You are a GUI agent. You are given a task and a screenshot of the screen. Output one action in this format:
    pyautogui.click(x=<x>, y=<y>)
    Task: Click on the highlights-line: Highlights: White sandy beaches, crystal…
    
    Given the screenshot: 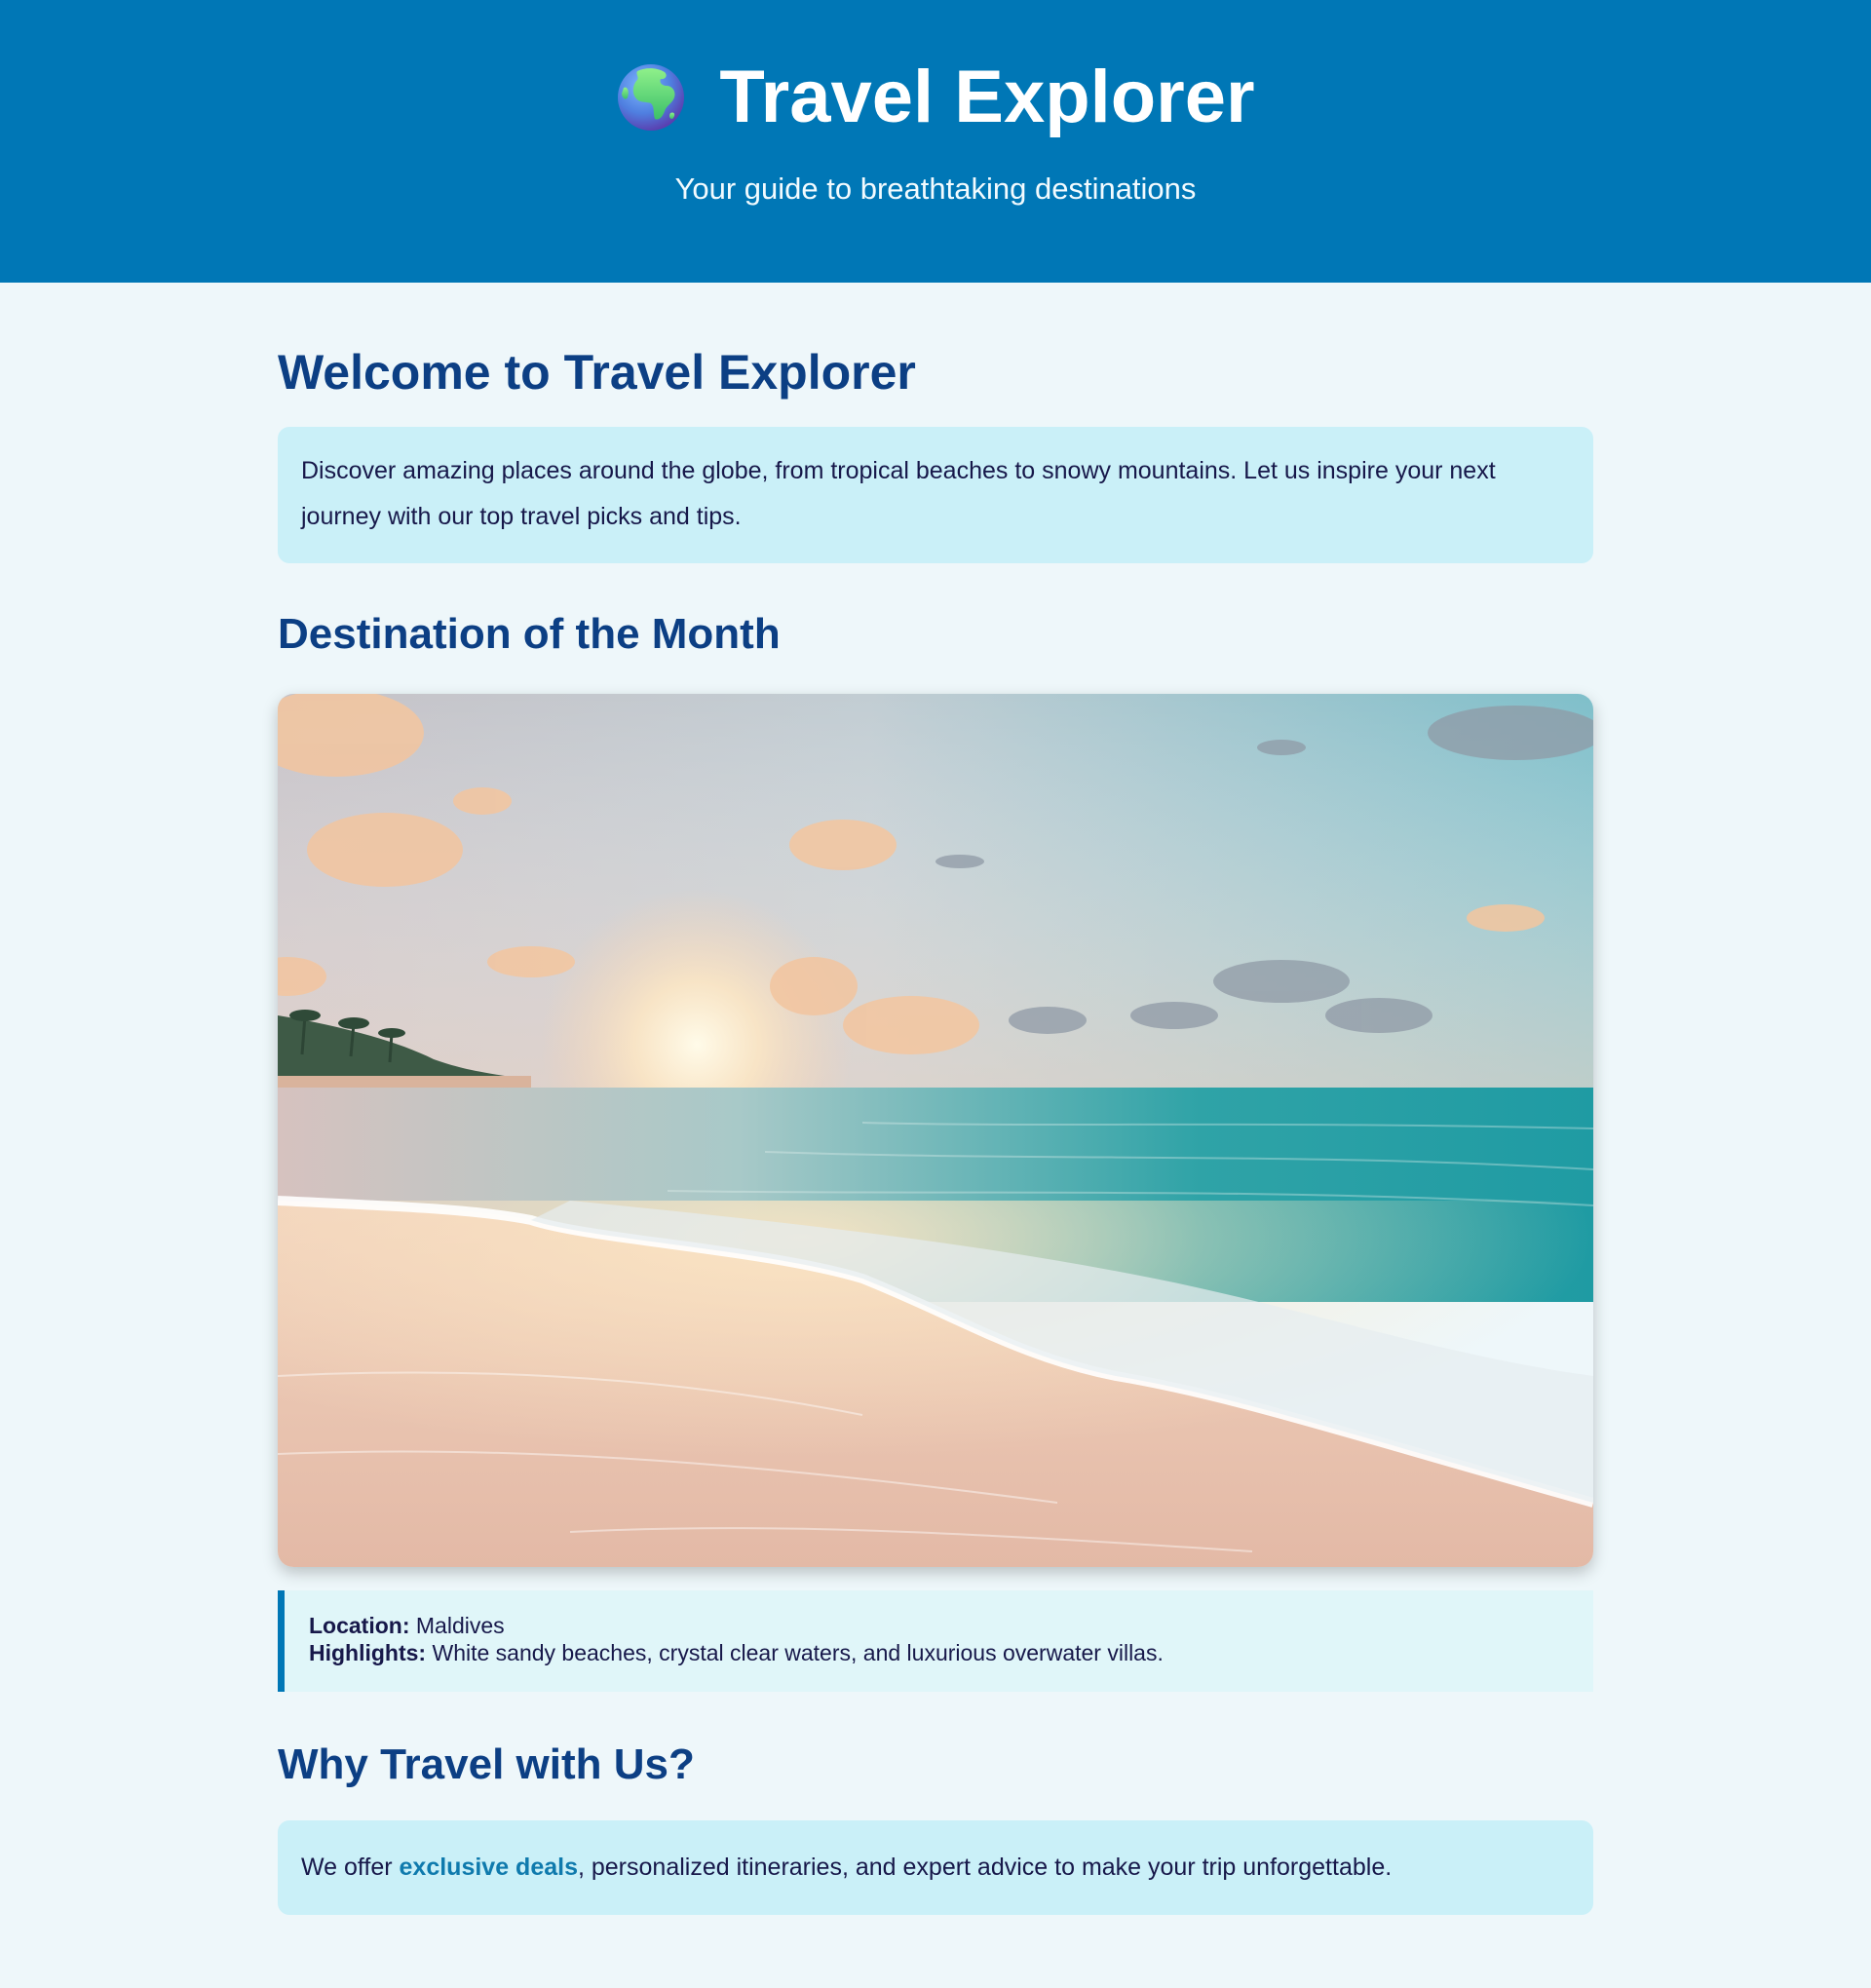 What is the action you would take?
    pyautogui.click(x=939, y=1653)
    